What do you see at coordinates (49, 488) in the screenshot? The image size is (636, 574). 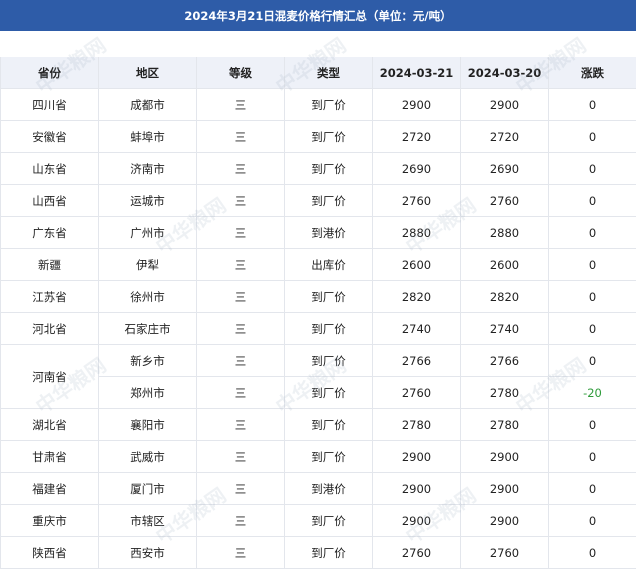 I see `cell-province: 福建省` at bounding box center [49, 488].